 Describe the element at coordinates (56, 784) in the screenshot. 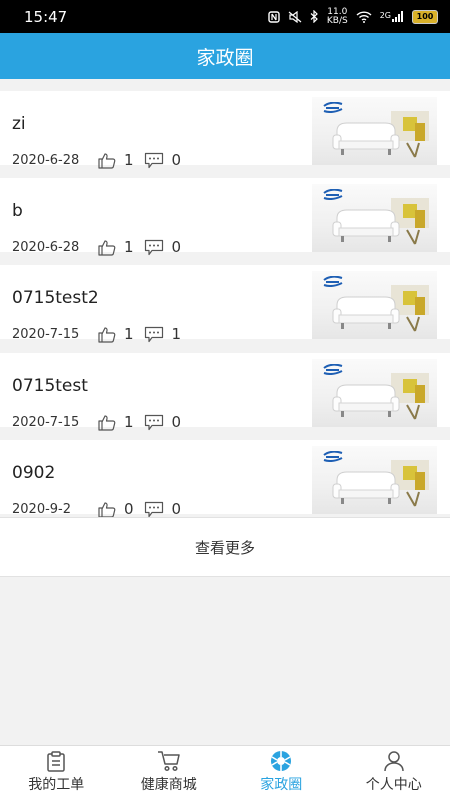

I see `tab-label: 我的工单` at that location.